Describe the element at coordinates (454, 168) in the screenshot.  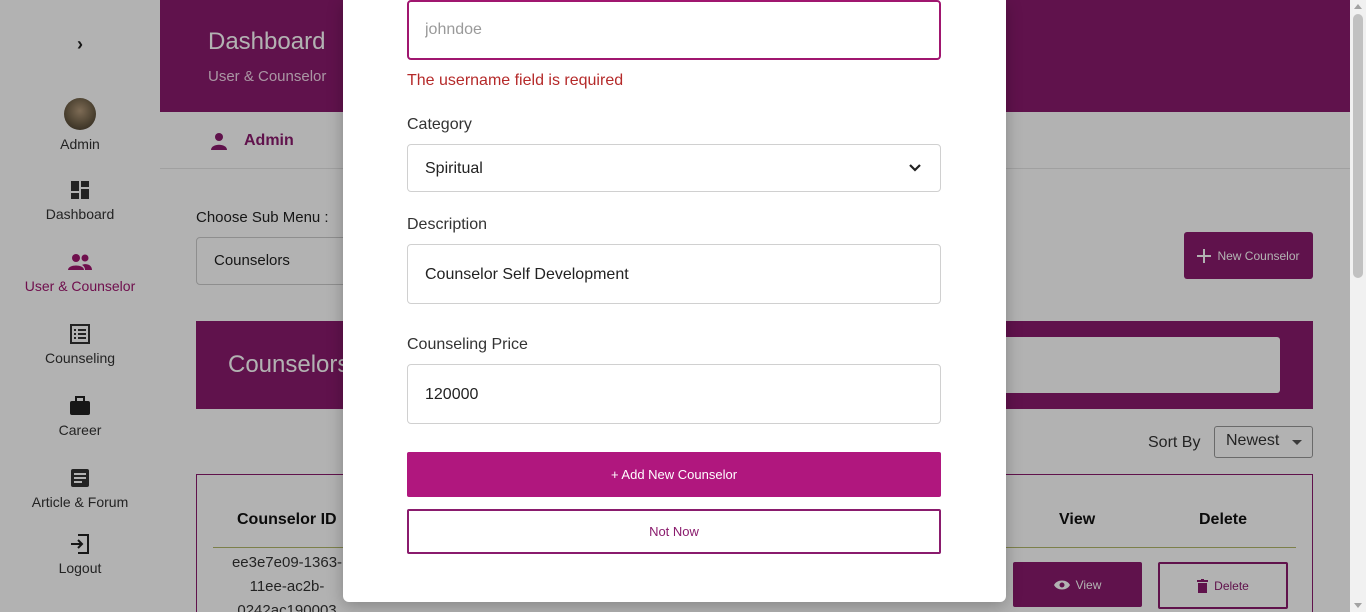
I see `category-value: Spiritual` at that location.